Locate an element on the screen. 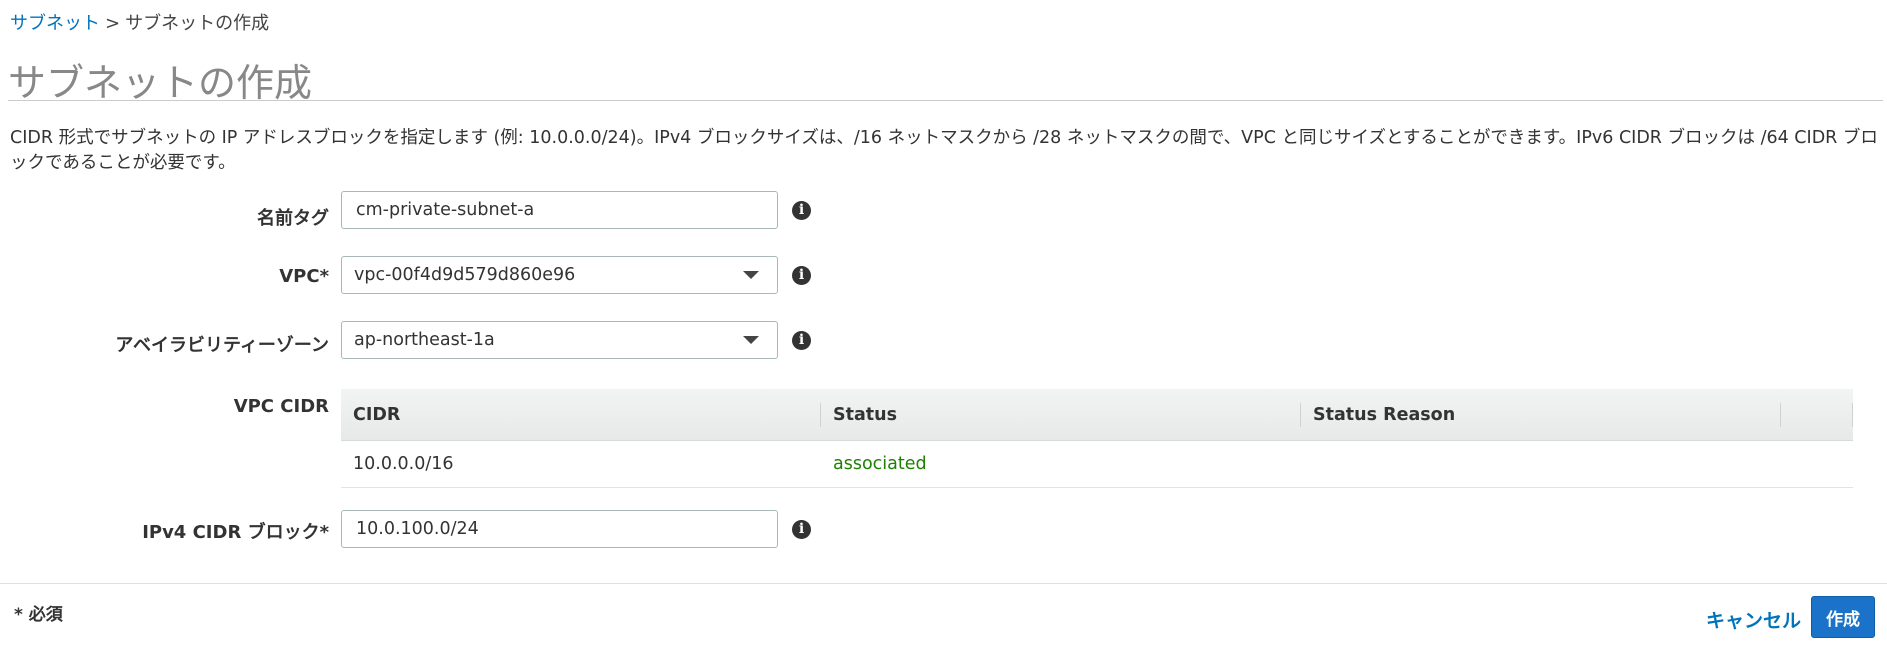 This screenshot has width=1887, height=672. table-row: 10.0.0.0/16 associated is located at coordinates (1097, 464).